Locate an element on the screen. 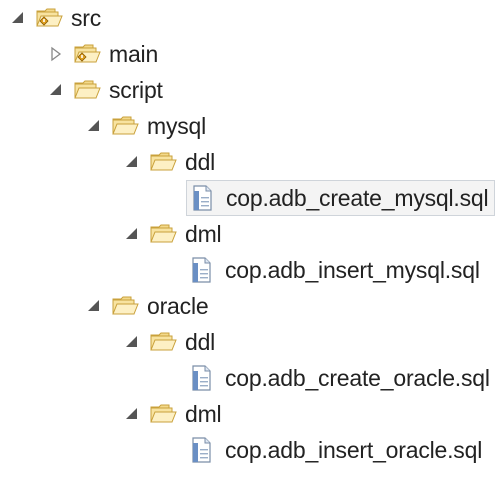 This screenshot has width=504, height=479. tree-item-label: src is located at coordinates (86, 17).